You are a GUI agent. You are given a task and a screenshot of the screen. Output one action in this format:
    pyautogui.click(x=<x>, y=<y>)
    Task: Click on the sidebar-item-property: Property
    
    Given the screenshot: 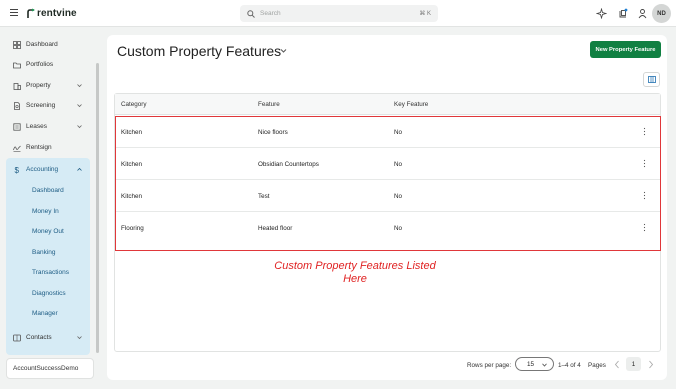 What is the action you would take?
    pyautogui.click(x=48, y=85)
    